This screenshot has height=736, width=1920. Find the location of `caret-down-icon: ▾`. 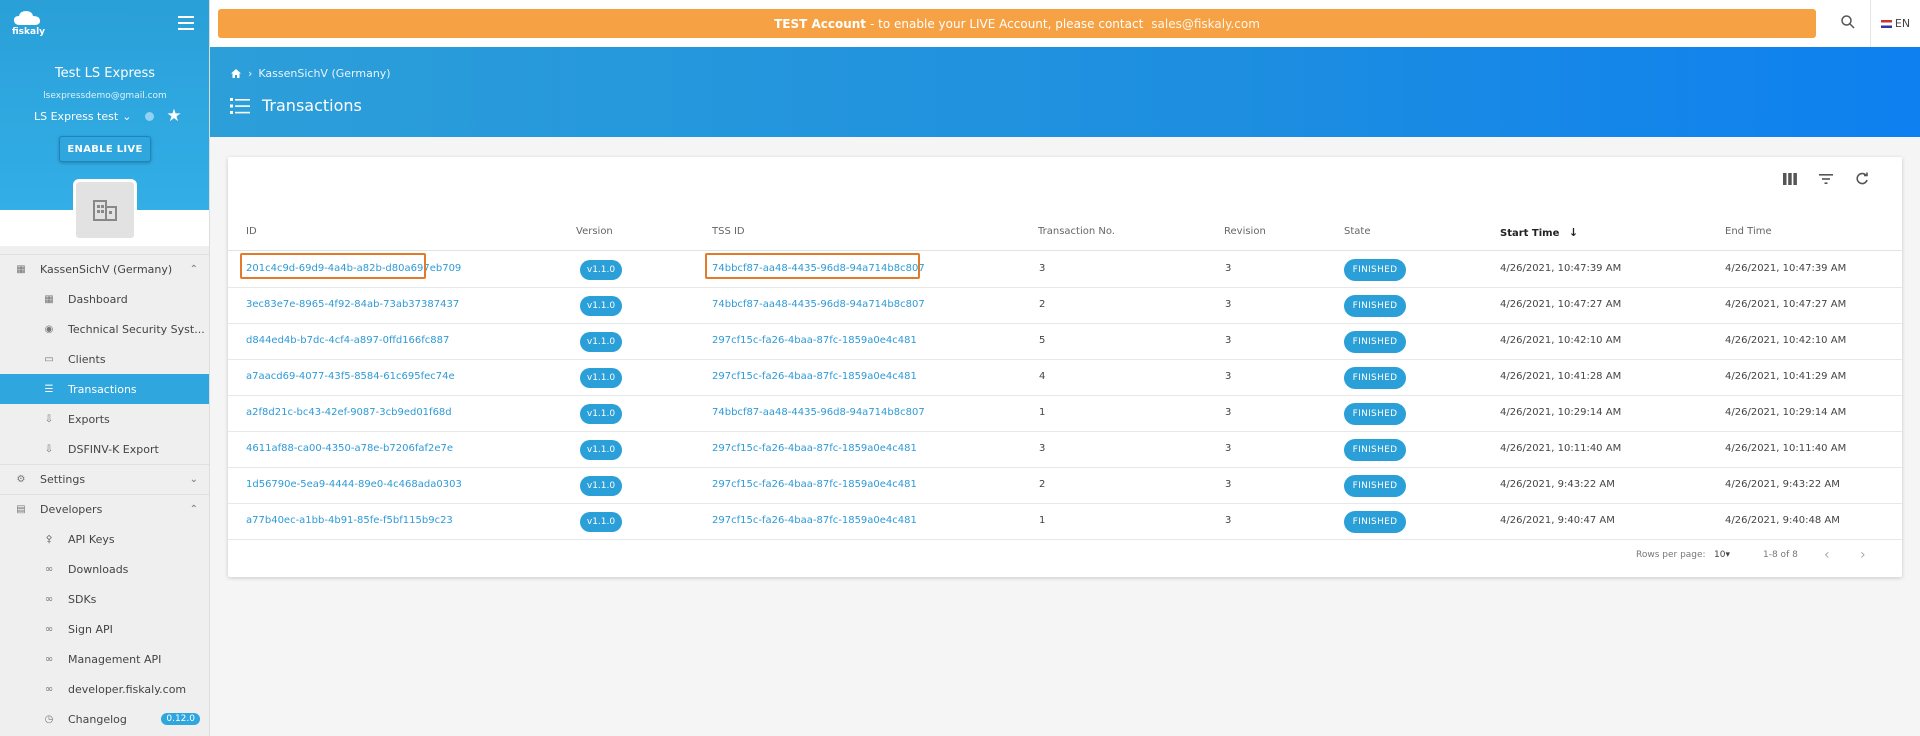

caret-down-icon: ▾ is located at coordinates (1727, 555).